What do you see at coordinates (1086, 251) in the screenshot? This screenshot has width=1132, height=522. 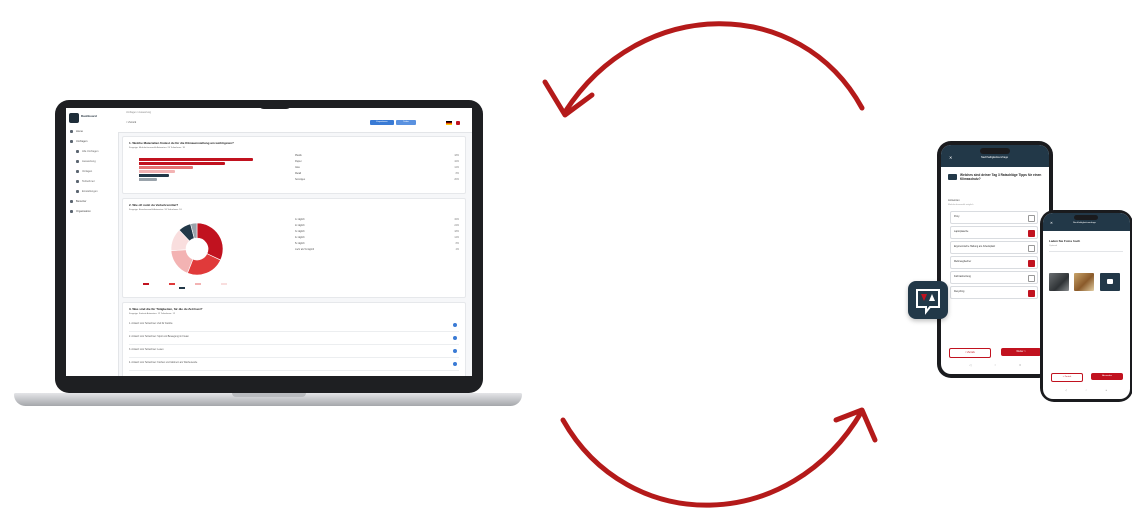 I see `divider` at bounding box center [1086, 251].